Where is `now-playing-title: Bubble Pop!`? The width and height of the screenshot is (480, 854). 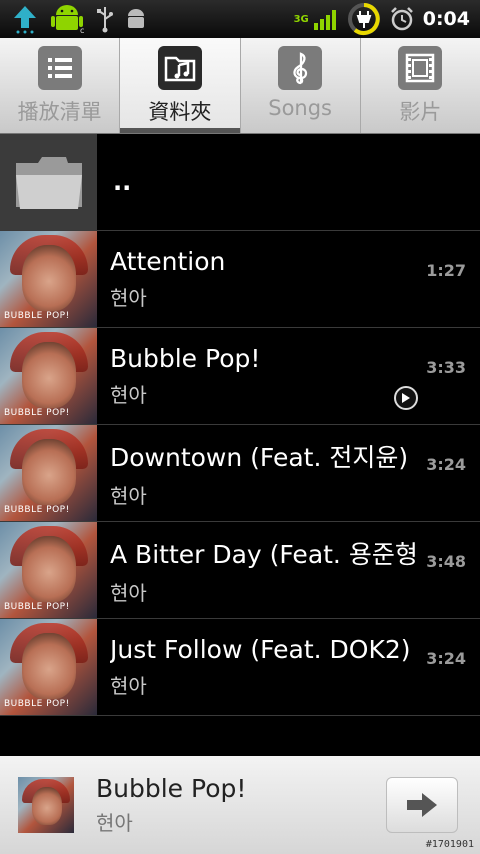 now-playing-title: Bubble Pop! is located at coordinates (171, 788).